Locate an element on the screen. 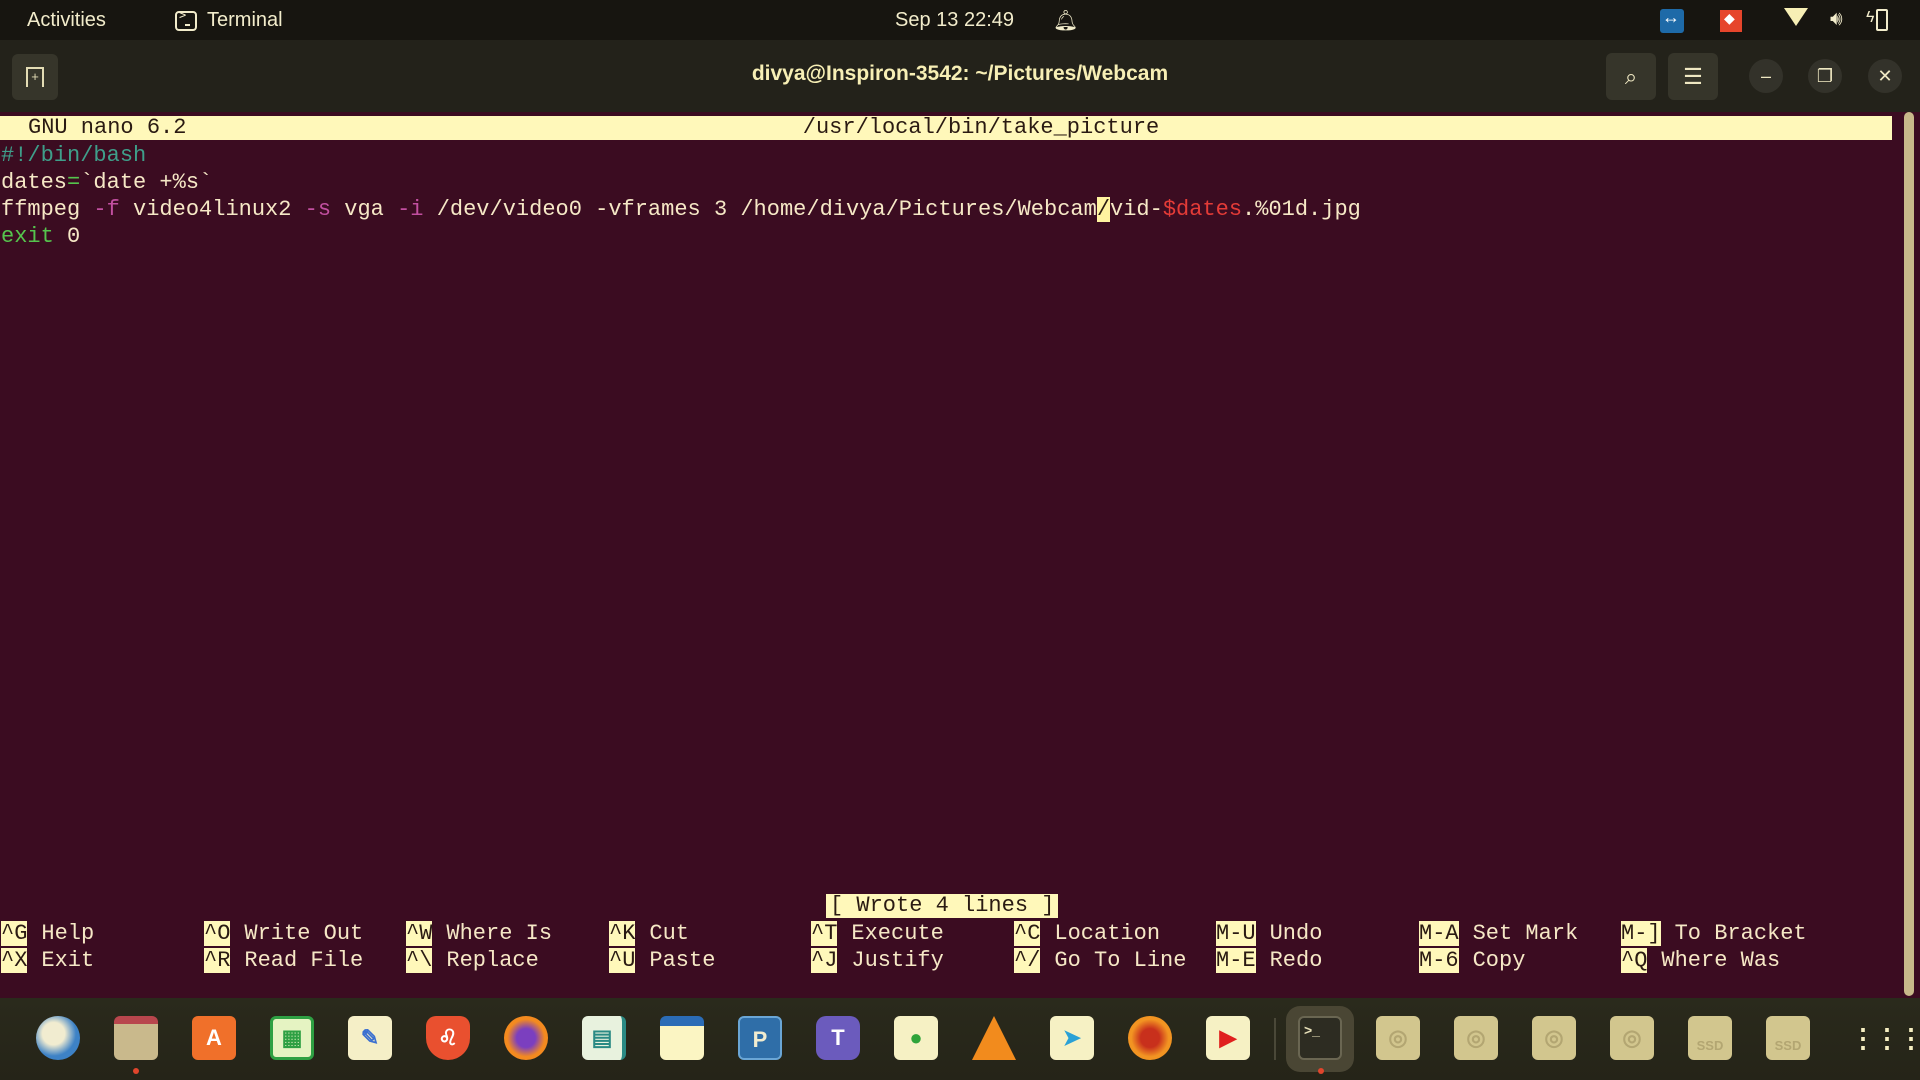  shortcut-key: ^J is located at coordinates (824, 960).